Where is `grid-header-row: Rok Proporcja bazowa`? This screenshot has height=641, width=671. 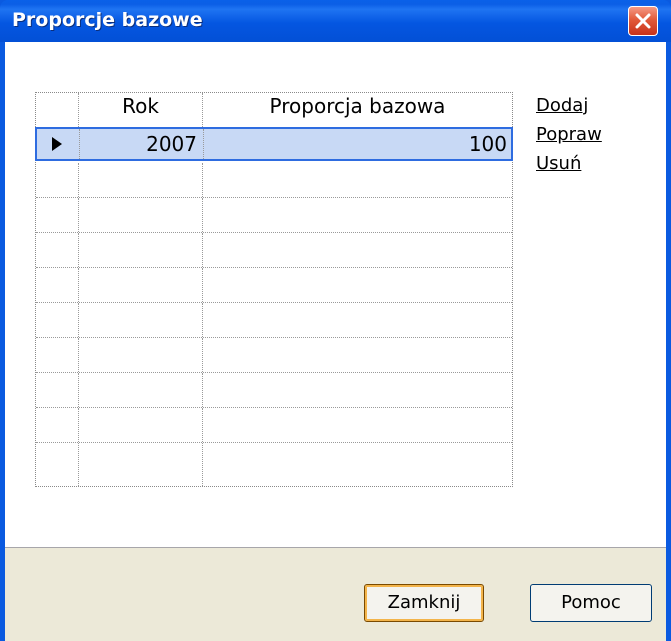
grid-header-row: Rok Proporcja bazowa is located at coordinates (274, 110).